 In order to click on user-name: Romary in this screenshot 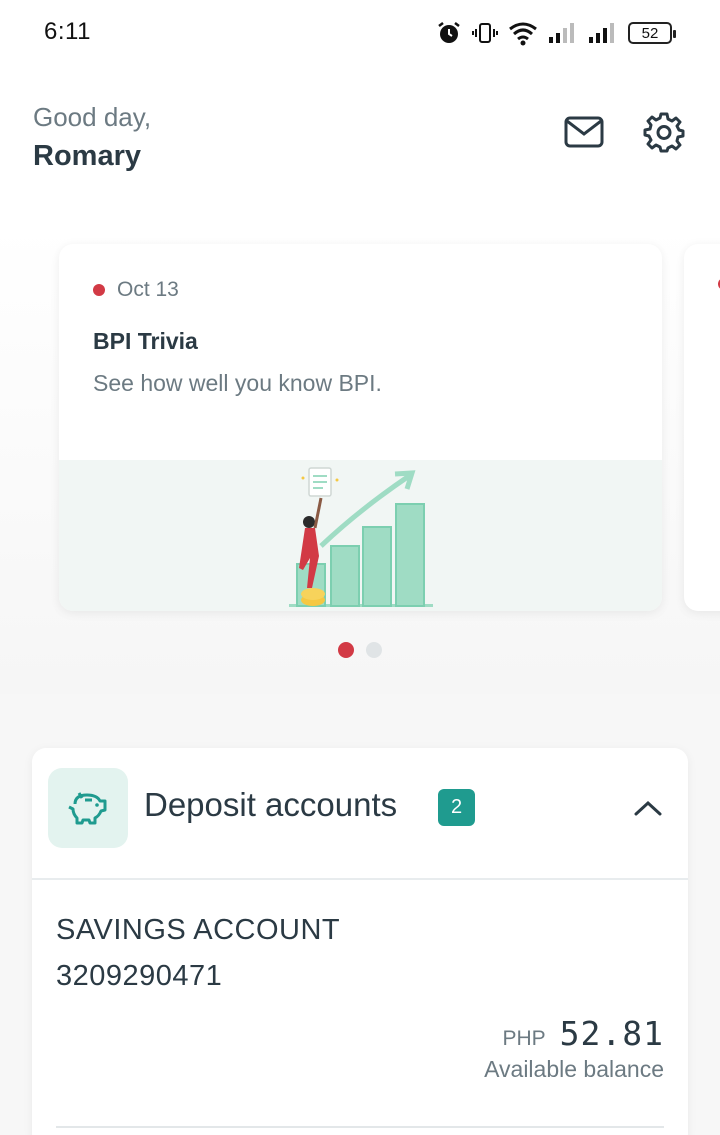, I will do `click(87, 156)`.